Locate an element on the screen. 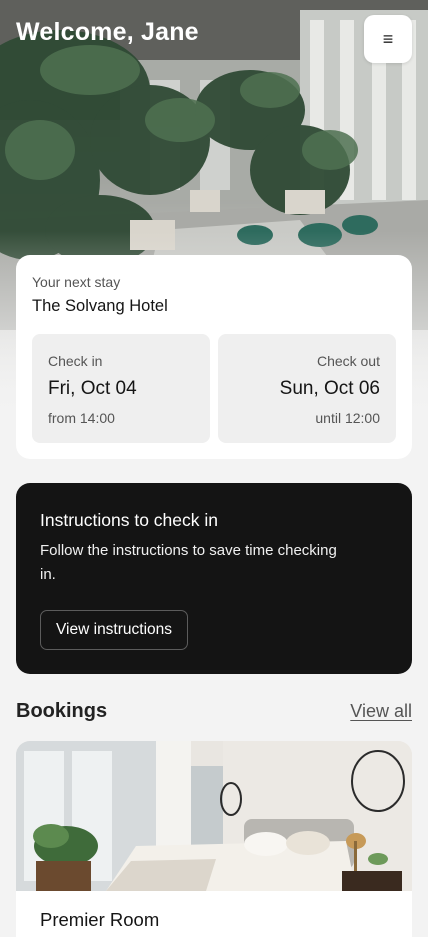  hamburger-menu-icon: ≡ is located at coordinates (388, 39).